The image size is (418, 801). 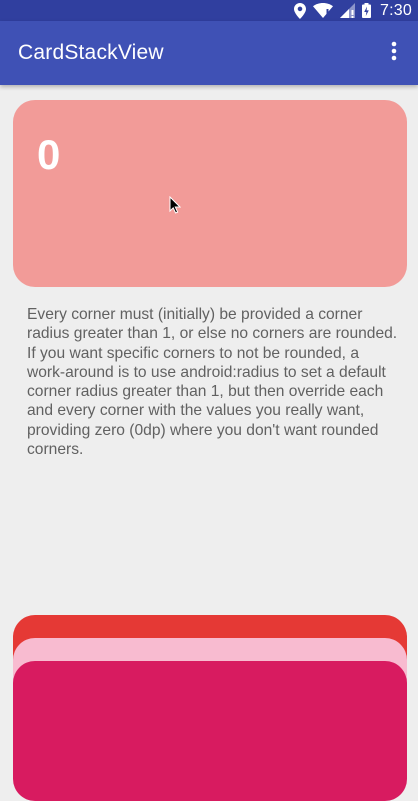 What do you see at coordinates (209, 10) in the screenshot?
I see `status-bar: 7:30` at bounding box center [209, 10].